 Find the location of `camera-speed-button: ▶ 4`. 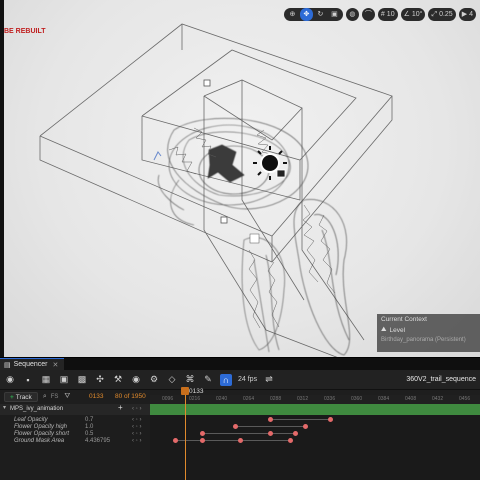

camera-speed-button: ▶ 4 is located at coordinates (467, 14).